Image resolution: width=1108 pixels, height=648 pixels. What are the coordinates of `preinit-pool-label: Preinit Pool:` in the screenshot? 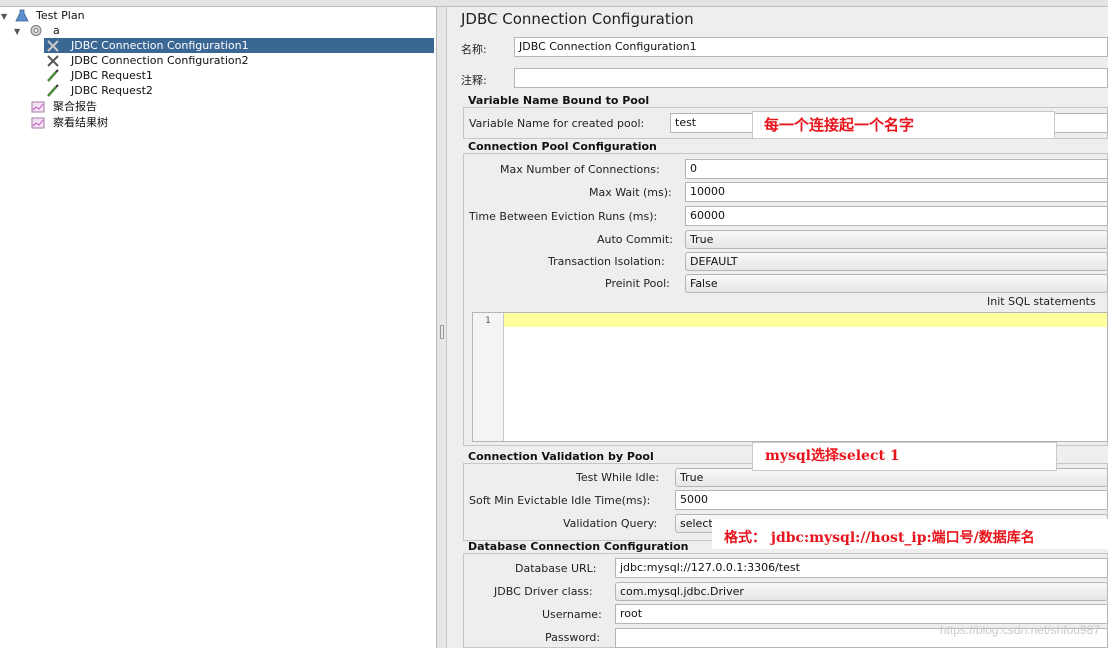 It's located at (637, 283).